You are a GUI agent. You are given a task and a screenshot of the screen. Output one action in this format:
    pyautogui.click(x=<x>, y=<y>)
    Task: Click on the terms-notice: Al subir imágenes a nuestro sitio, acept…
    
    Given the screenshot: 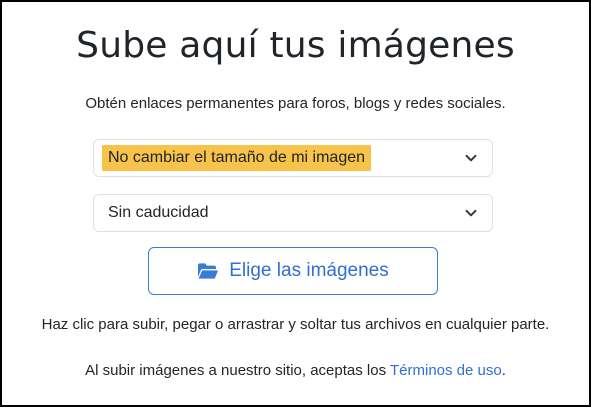 What is the action you would take?
    pyautogui.click(x=295, y=371)
    